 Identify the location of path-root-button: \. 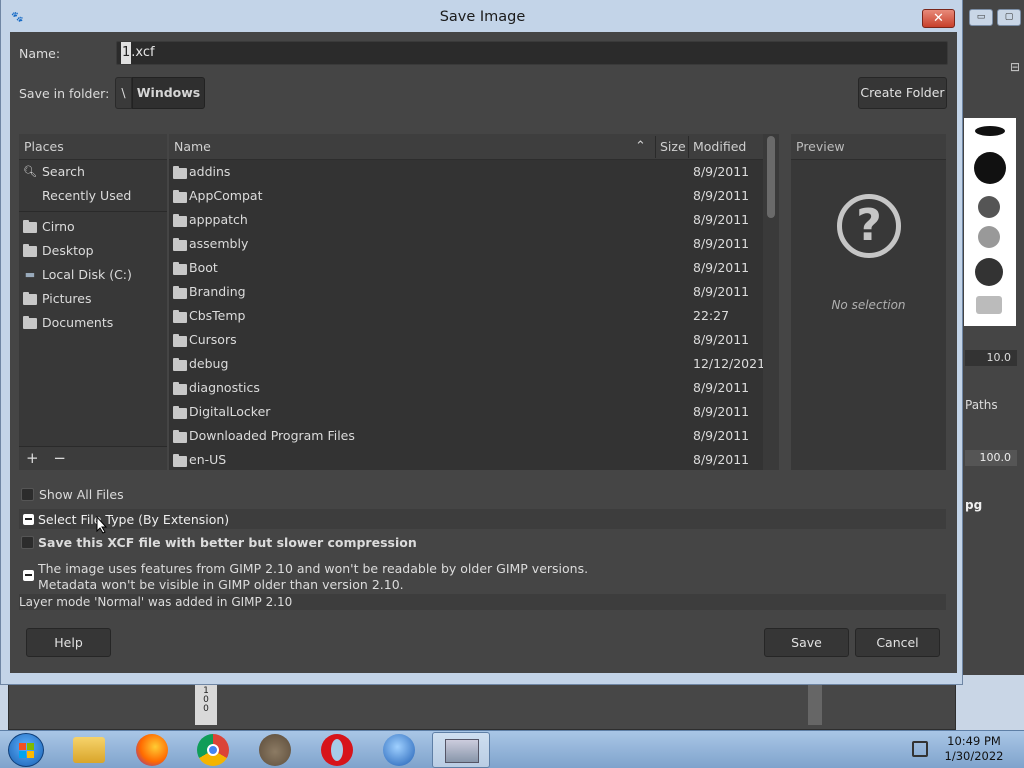
(123, 93).